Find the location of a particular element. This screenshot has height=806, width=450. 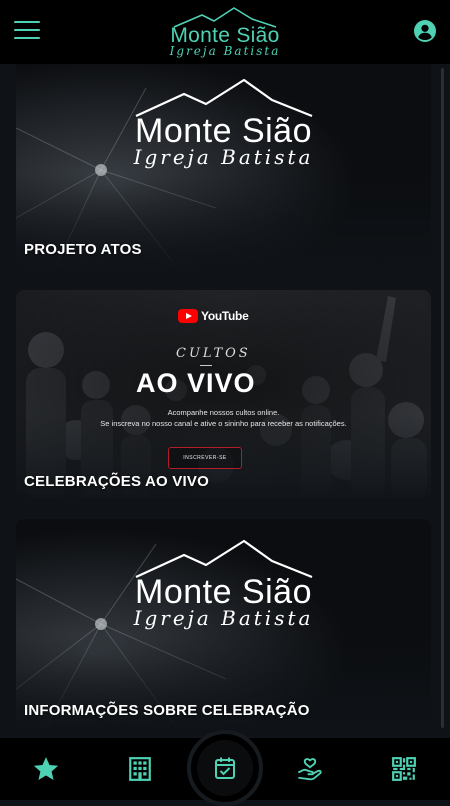

subscribe-button: INSCREVER-SE is located at coordinates (205, 458).